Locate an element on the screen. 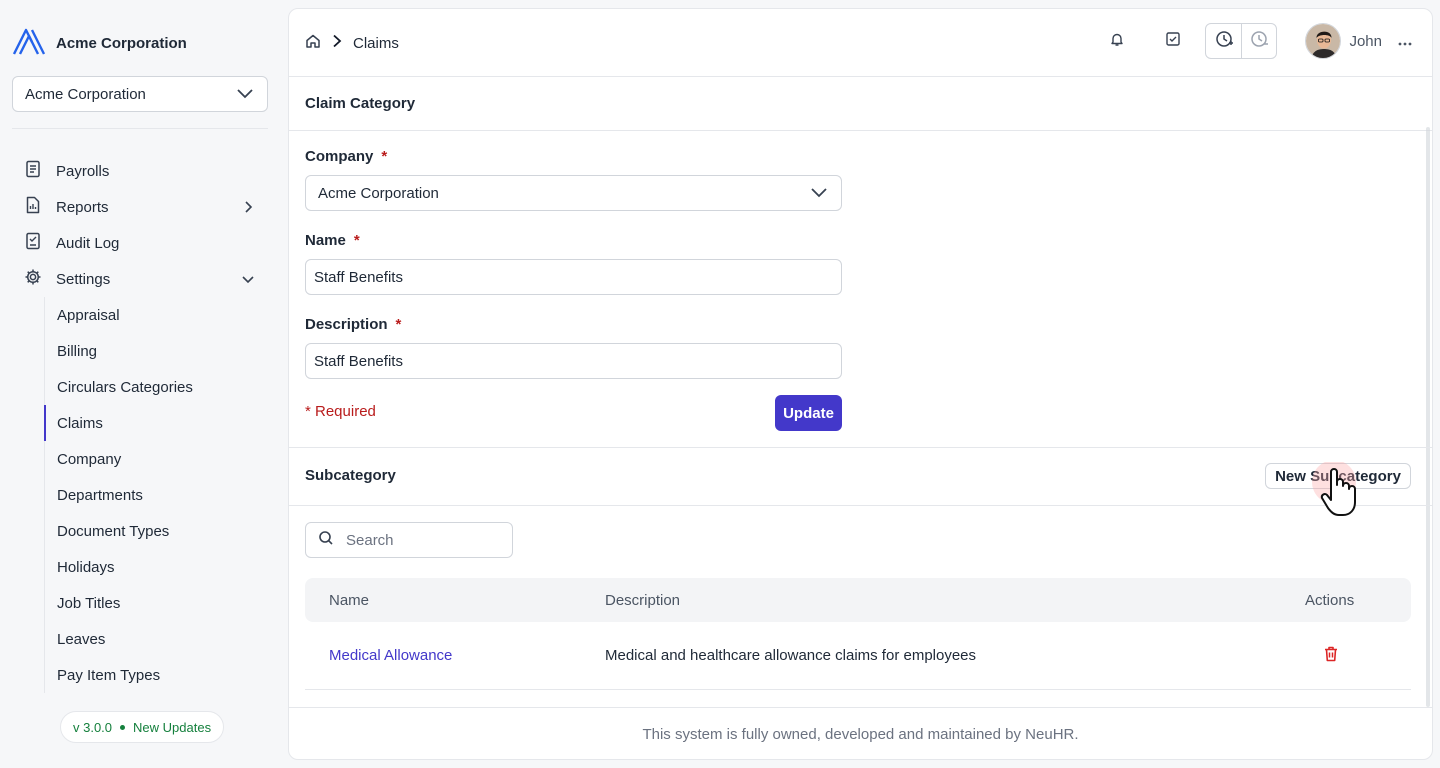  subcategory-title: Subcategory is located at coordinates (350, 475).